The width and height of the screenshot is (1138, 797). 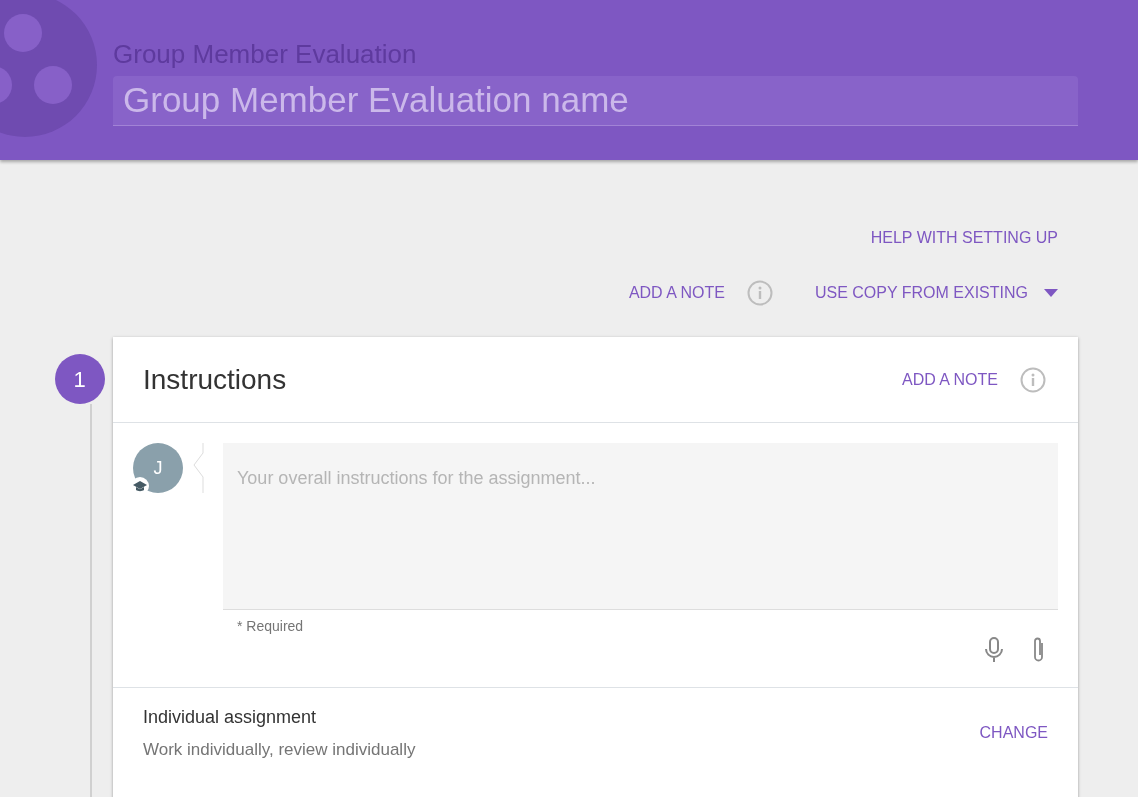 I want to click on change-link: CHANGE, so click(x=1013, y=733).